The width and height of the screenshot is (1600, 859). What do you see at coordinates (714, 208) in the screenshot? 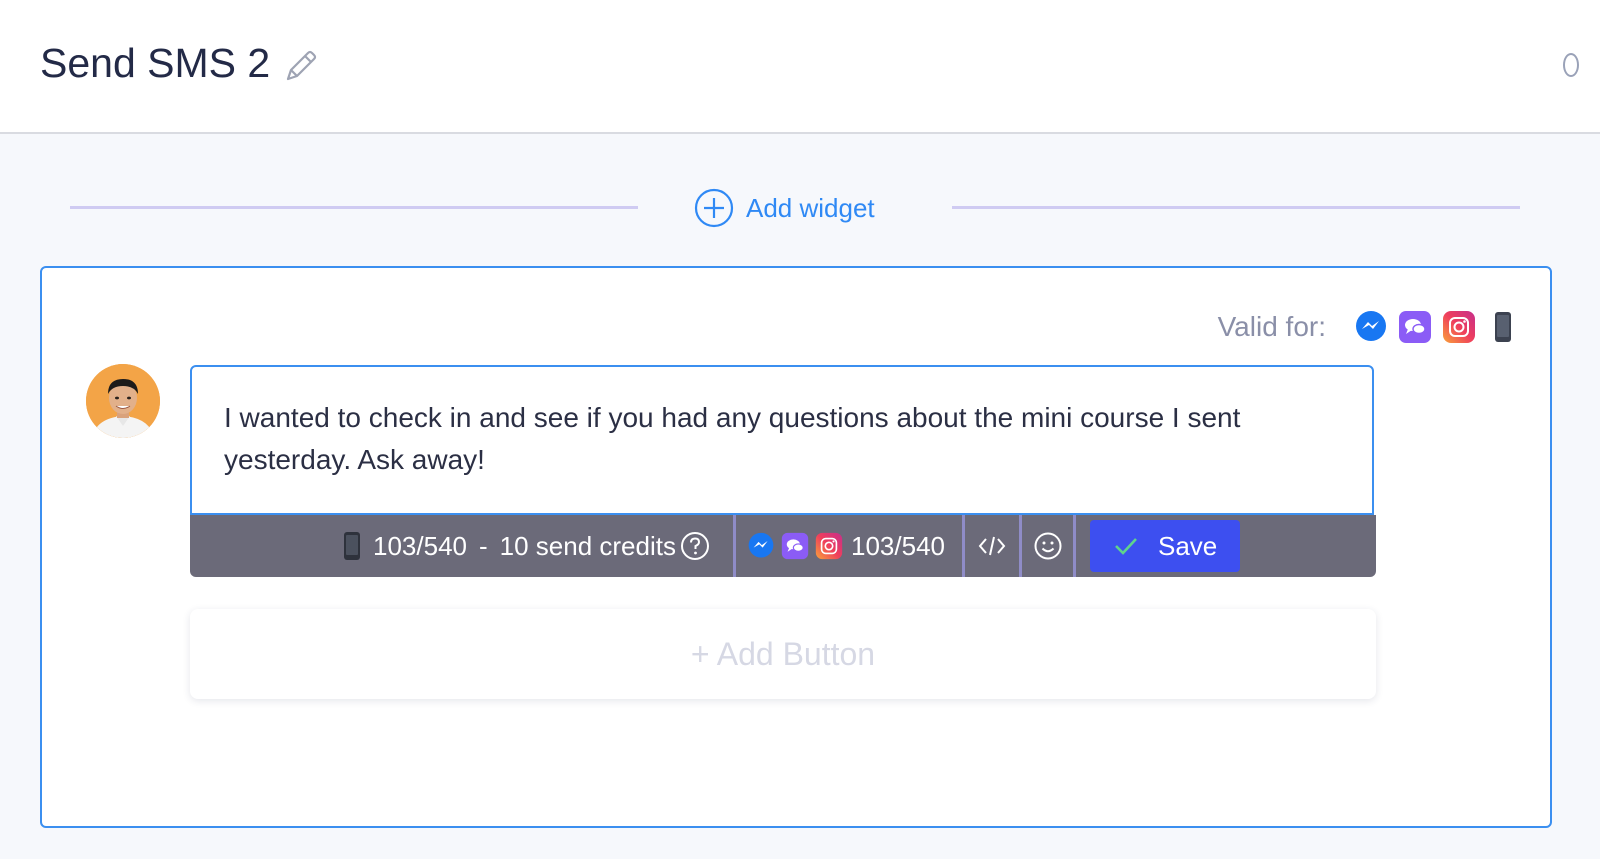
I see `plus-circle-icon` at bounding box center [714, 208].